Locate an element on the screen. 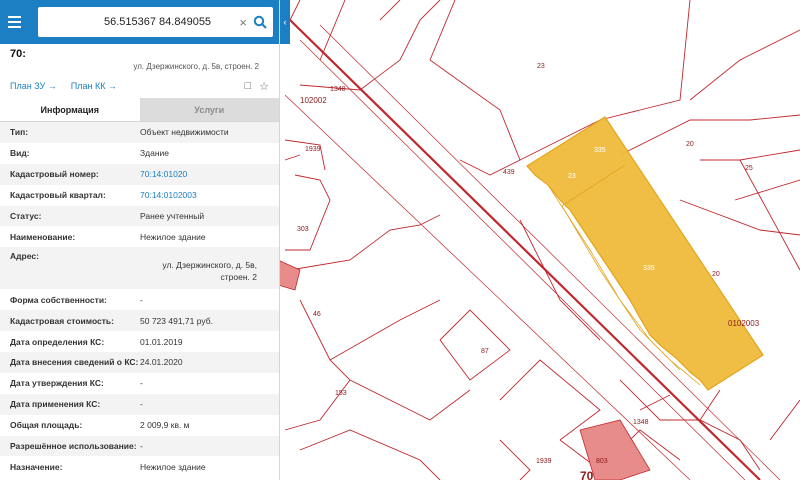 This screenshot has width=800, height=480. attribute-row: Наименование: Нежилое здание is located at coordinates (139, 236).